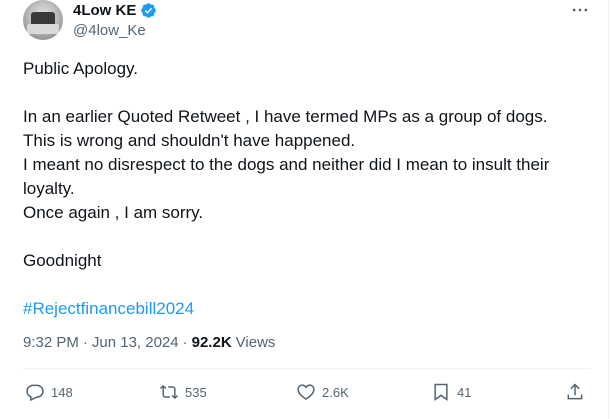  What do you see at coordinates (441, 392) in the screenshot?
I see `bookmark-icon` at bounding box center [441, 392].